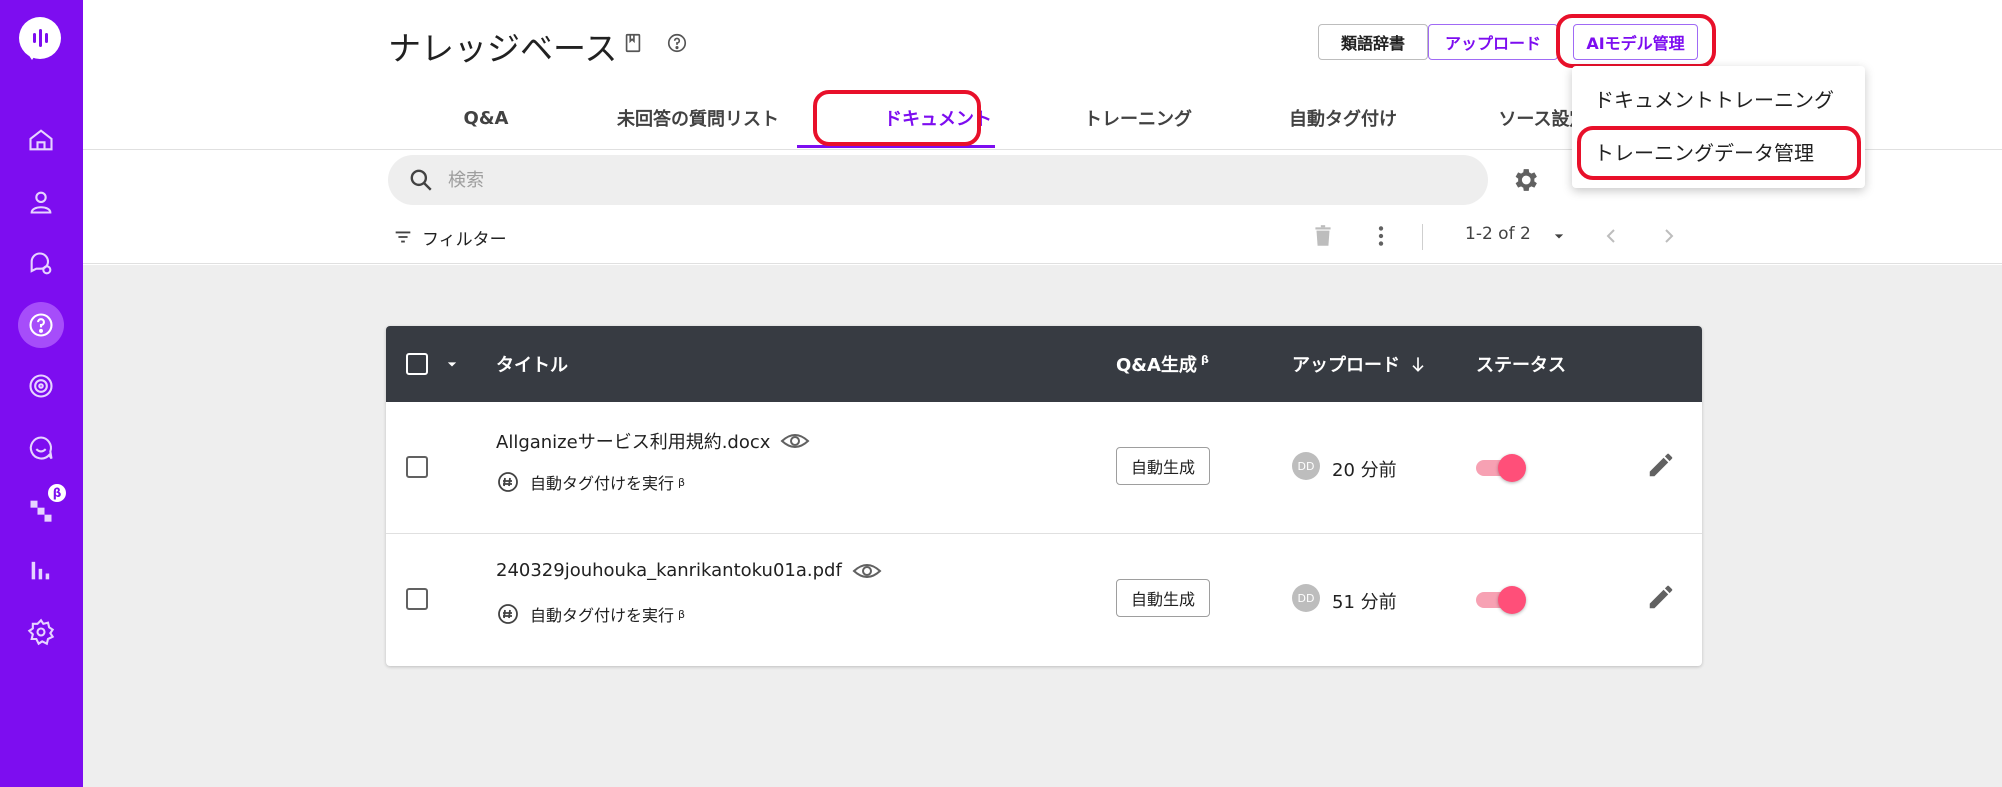 This screenshot has width=2002, height=787. I want to click on book-icon, so click(633, 43).